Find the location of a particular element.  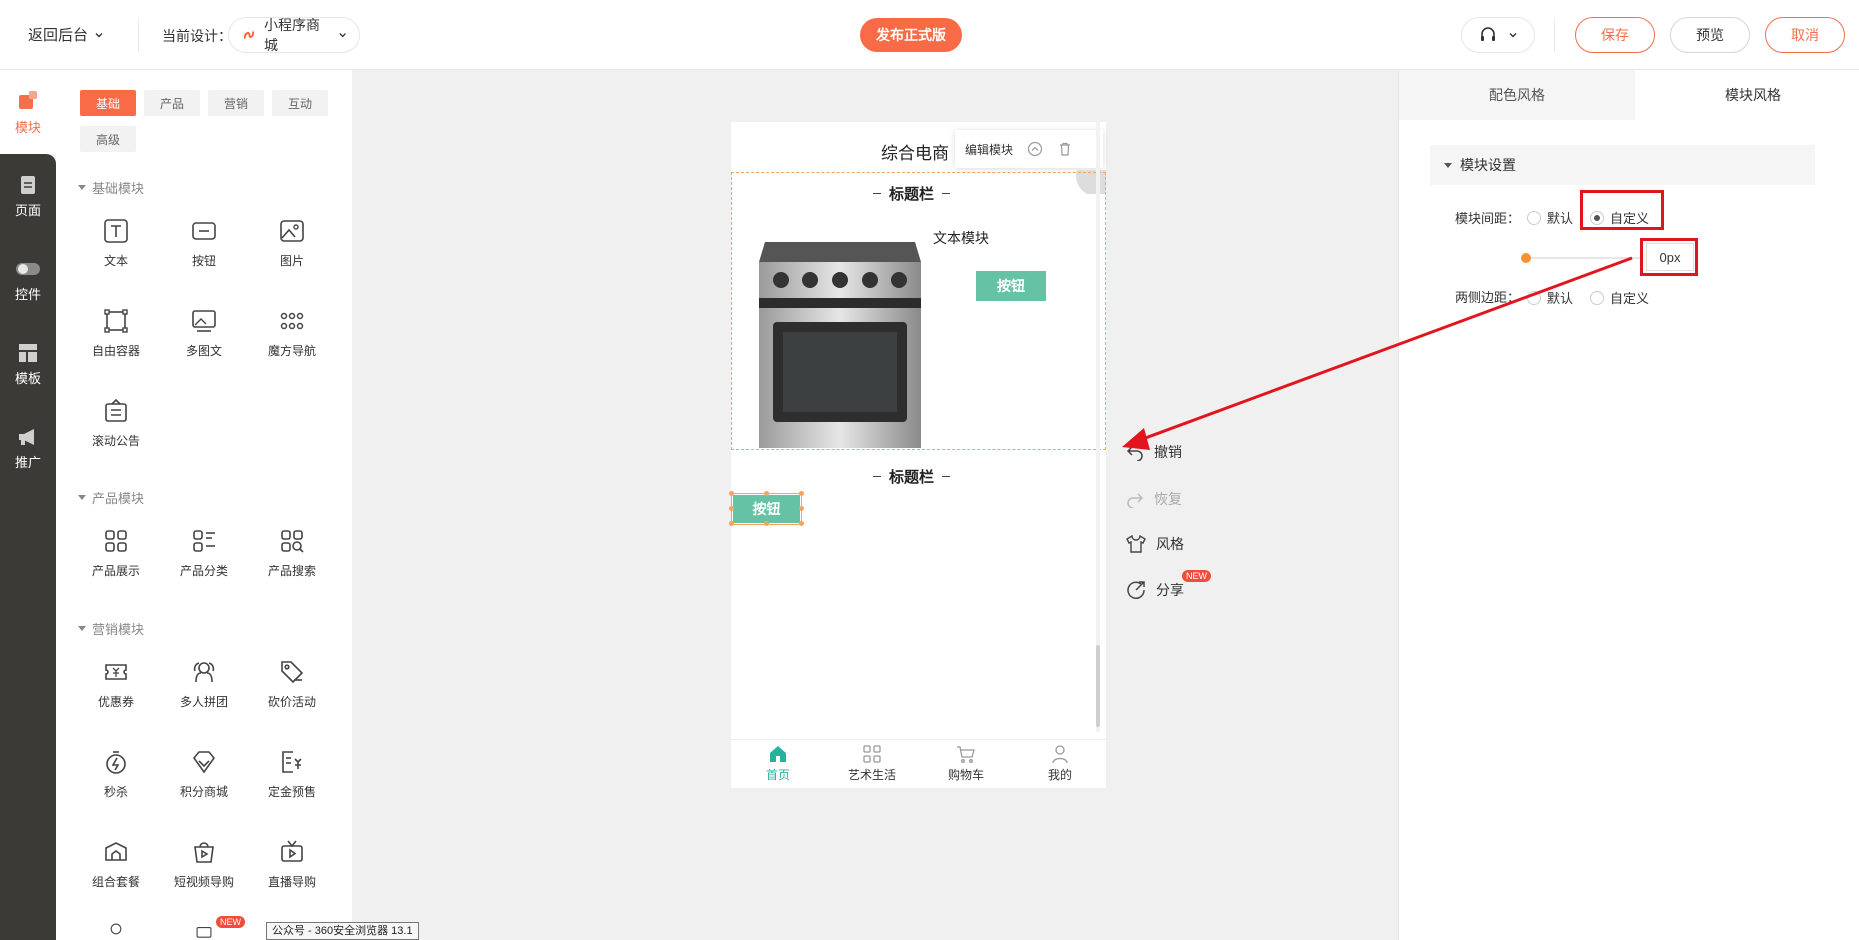

publish-button: 发布正式版 is located at coordinates (911, 35).